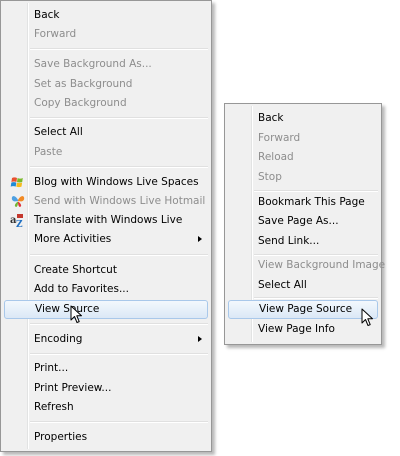  Describe the element at coordinates (75, 270) in the screenshot. I see `menu-item-label: Create Shortcut` at that location.